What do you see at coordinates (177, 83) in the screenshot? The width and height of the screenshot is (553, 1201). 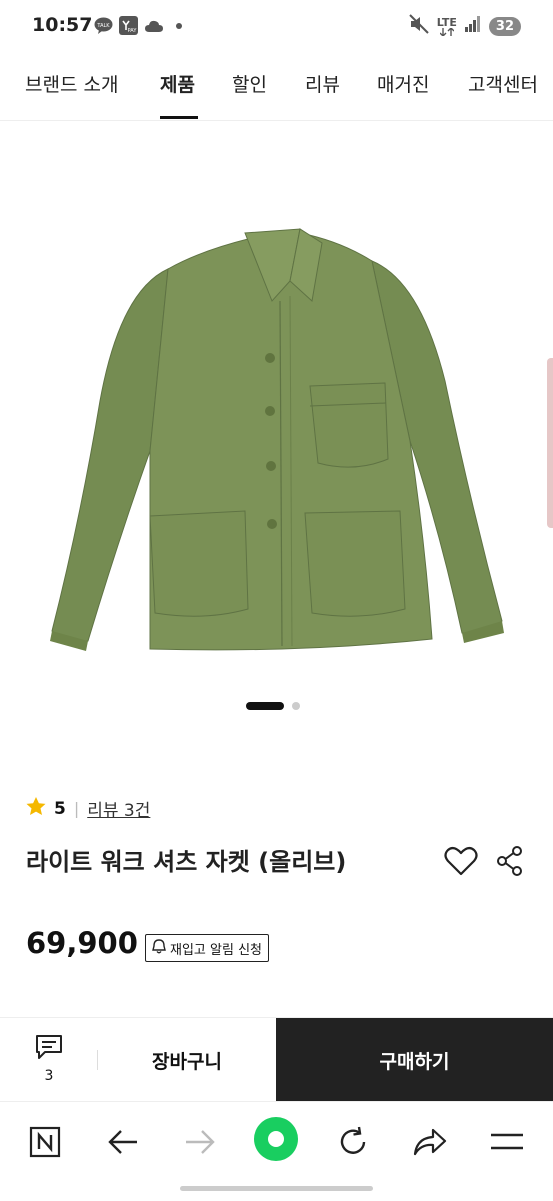 I see `tab-products: 제품` at bounding box center [177, 83].